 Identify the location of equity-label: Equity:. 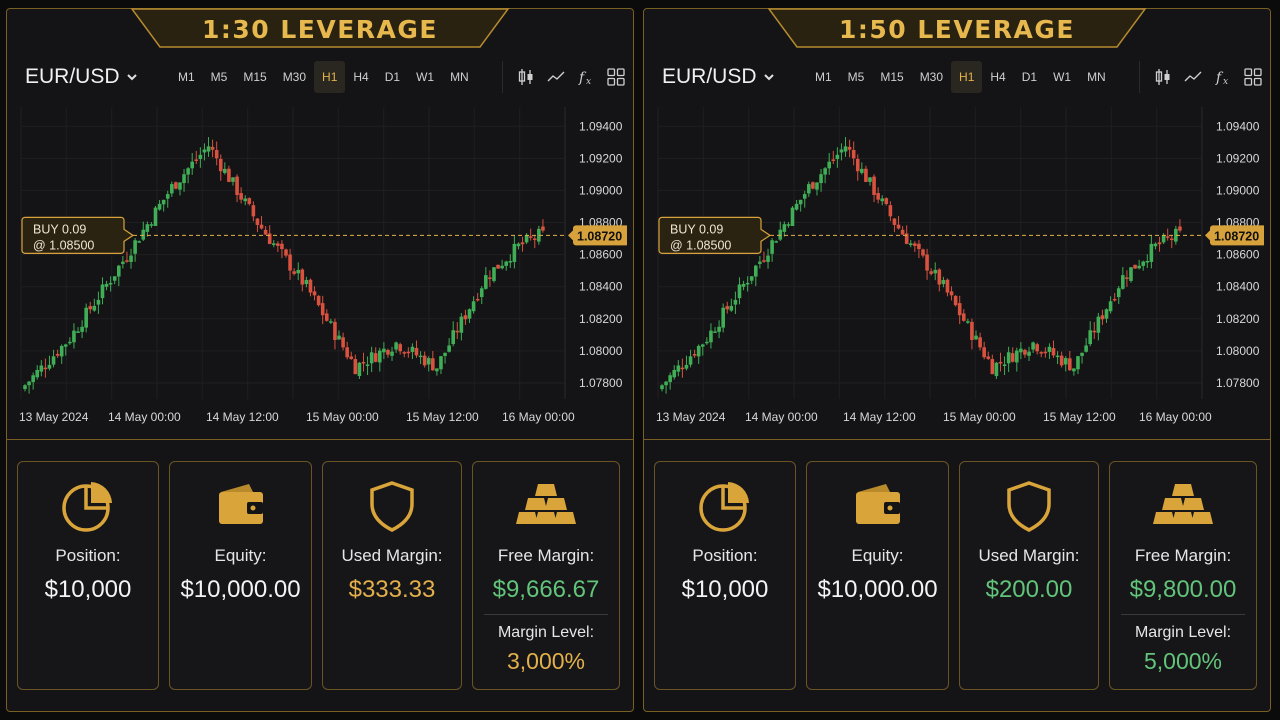
(877, 555).